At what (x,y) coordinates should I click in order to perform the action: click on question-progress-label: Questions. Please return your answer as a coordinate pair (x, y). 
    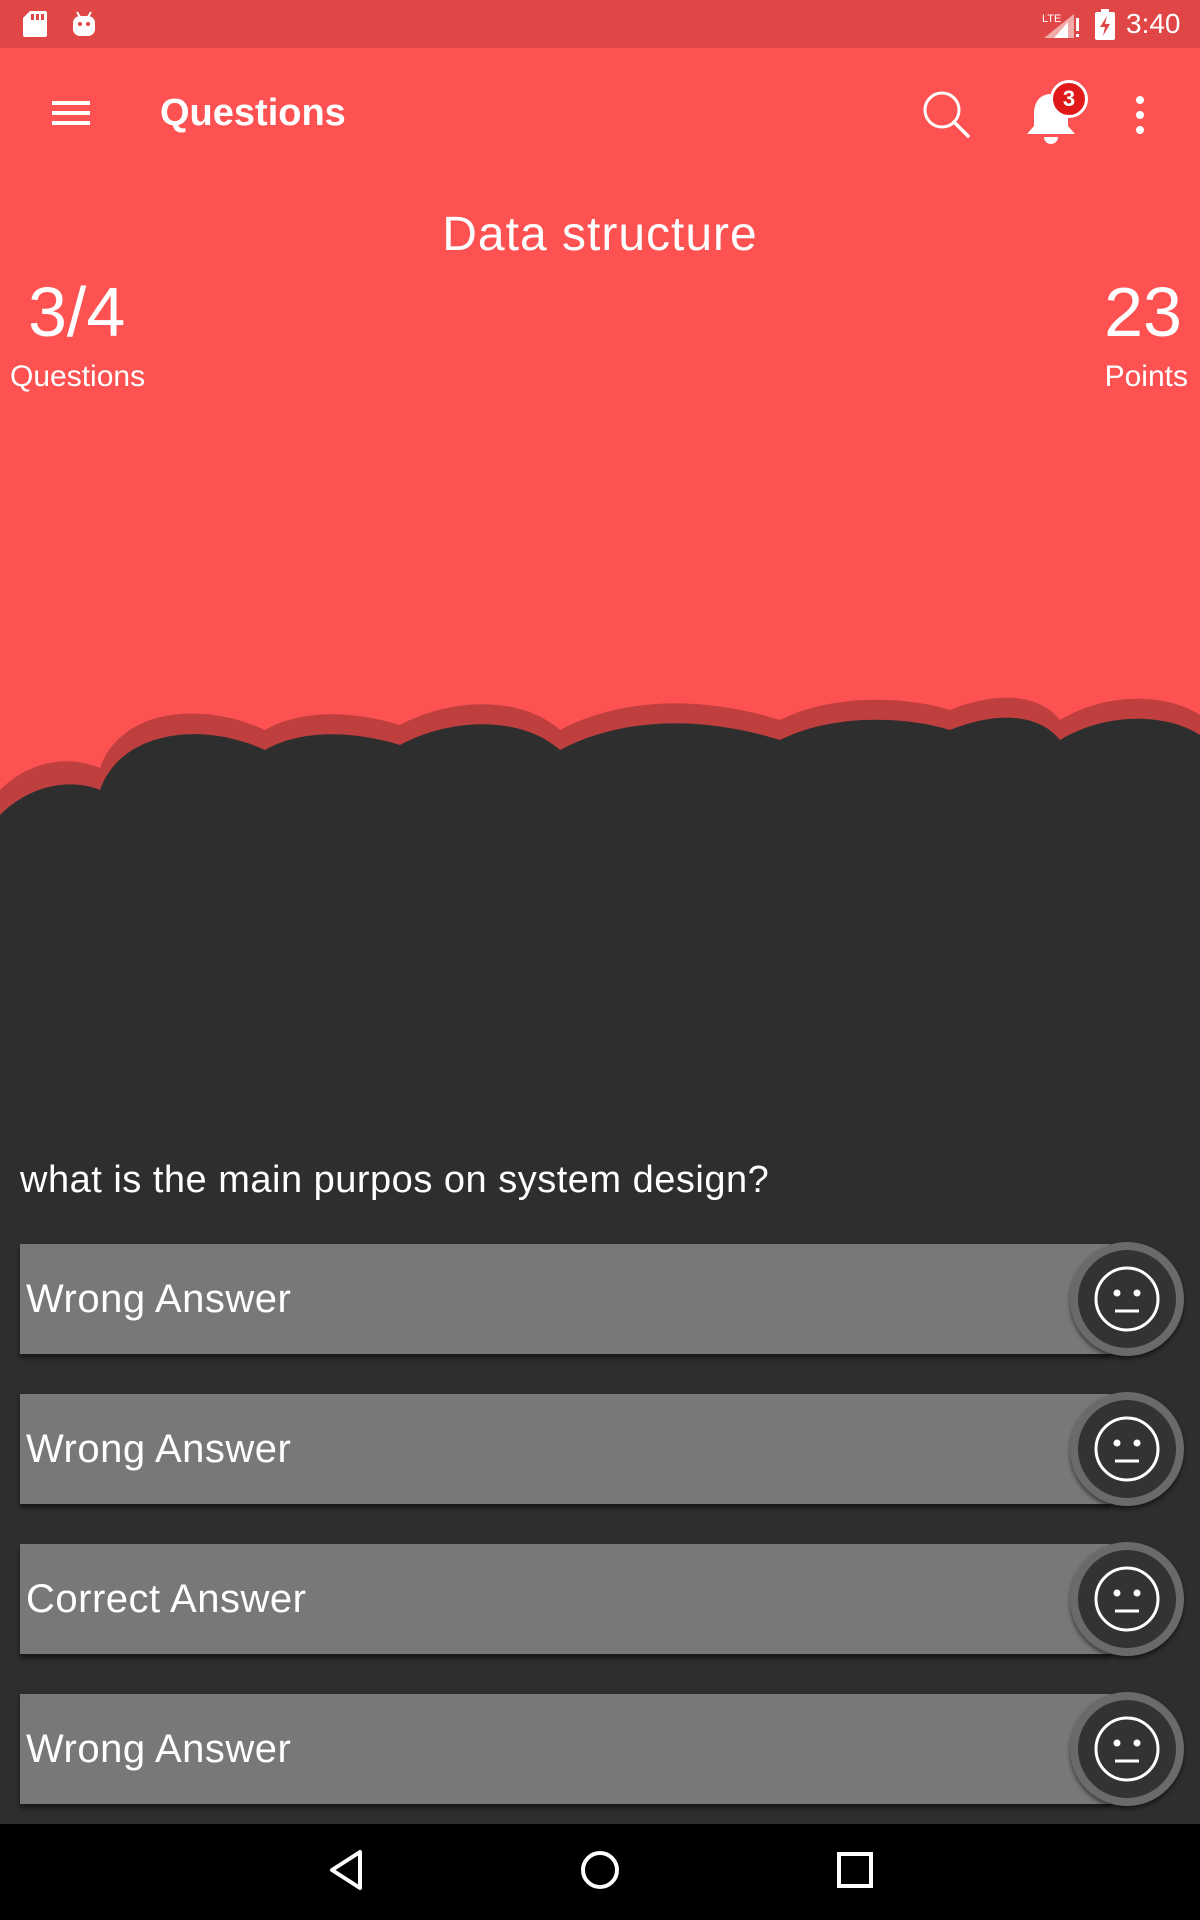
    Looking at the image, I should click on (78, 376).